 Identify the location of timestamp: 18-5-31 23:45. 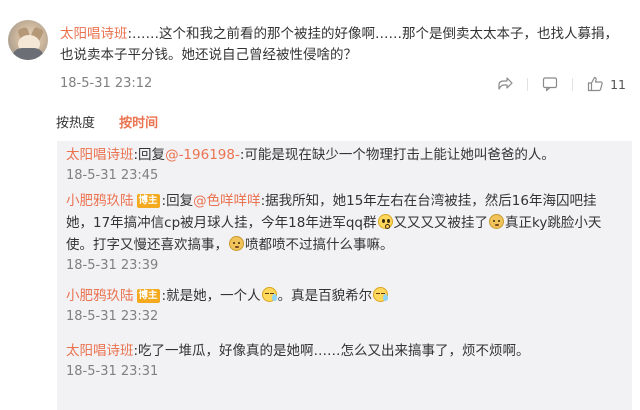
(112, 175).